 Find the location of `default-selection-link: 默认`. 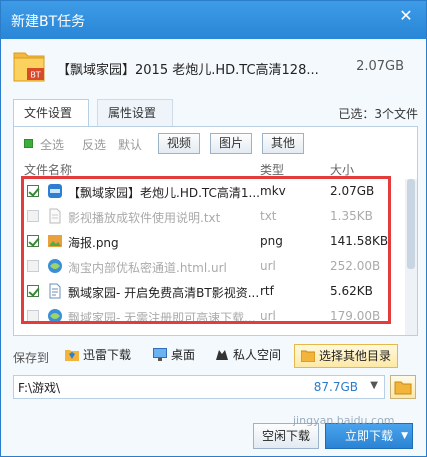

default-selection-link: 默认 is located at coordinates (130, 144).